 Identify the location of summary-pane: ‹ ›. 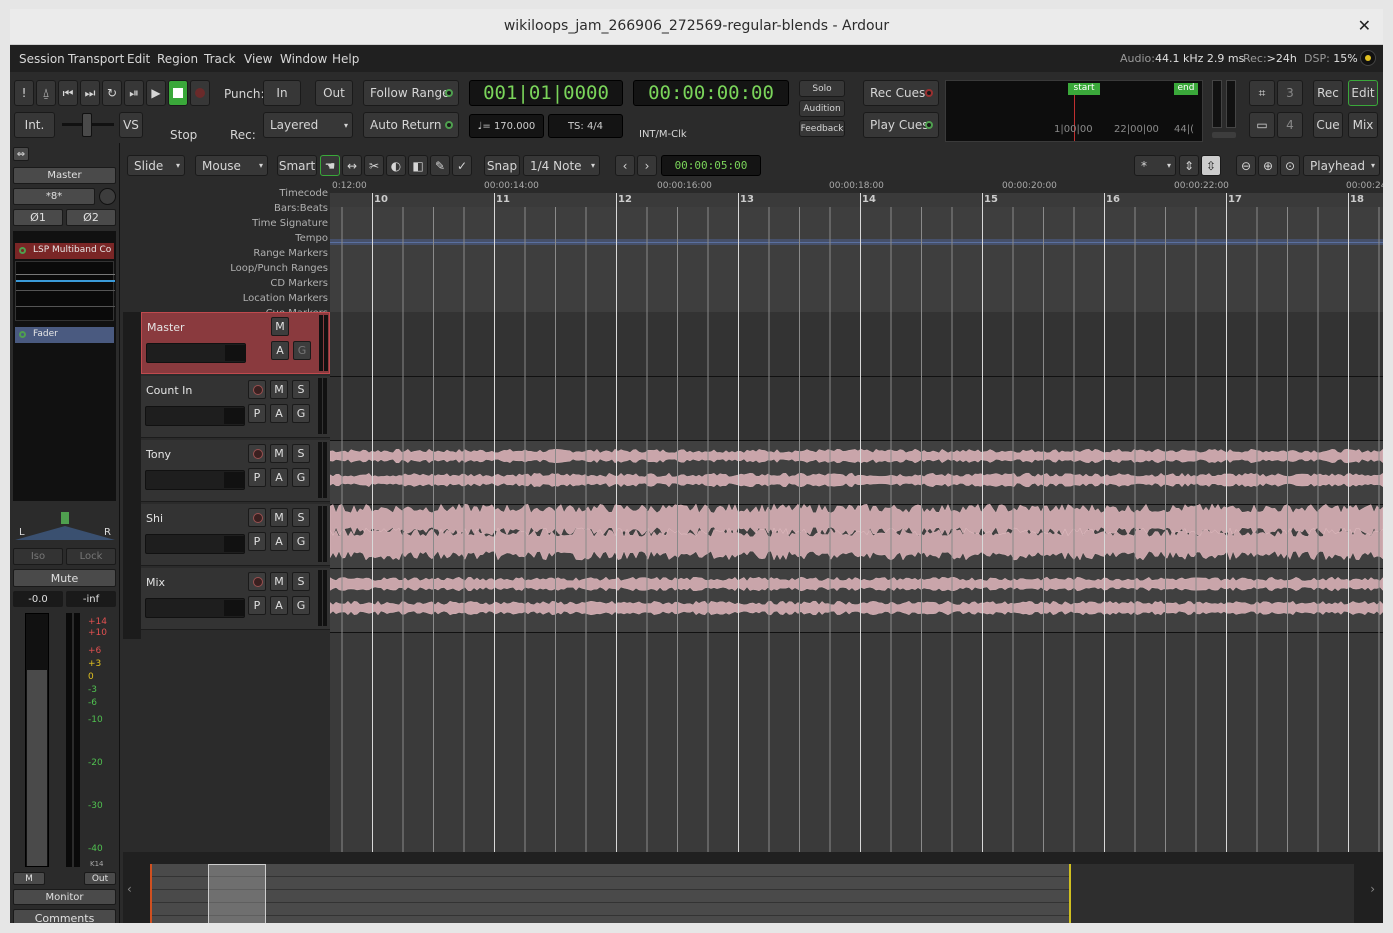
(753, 887).